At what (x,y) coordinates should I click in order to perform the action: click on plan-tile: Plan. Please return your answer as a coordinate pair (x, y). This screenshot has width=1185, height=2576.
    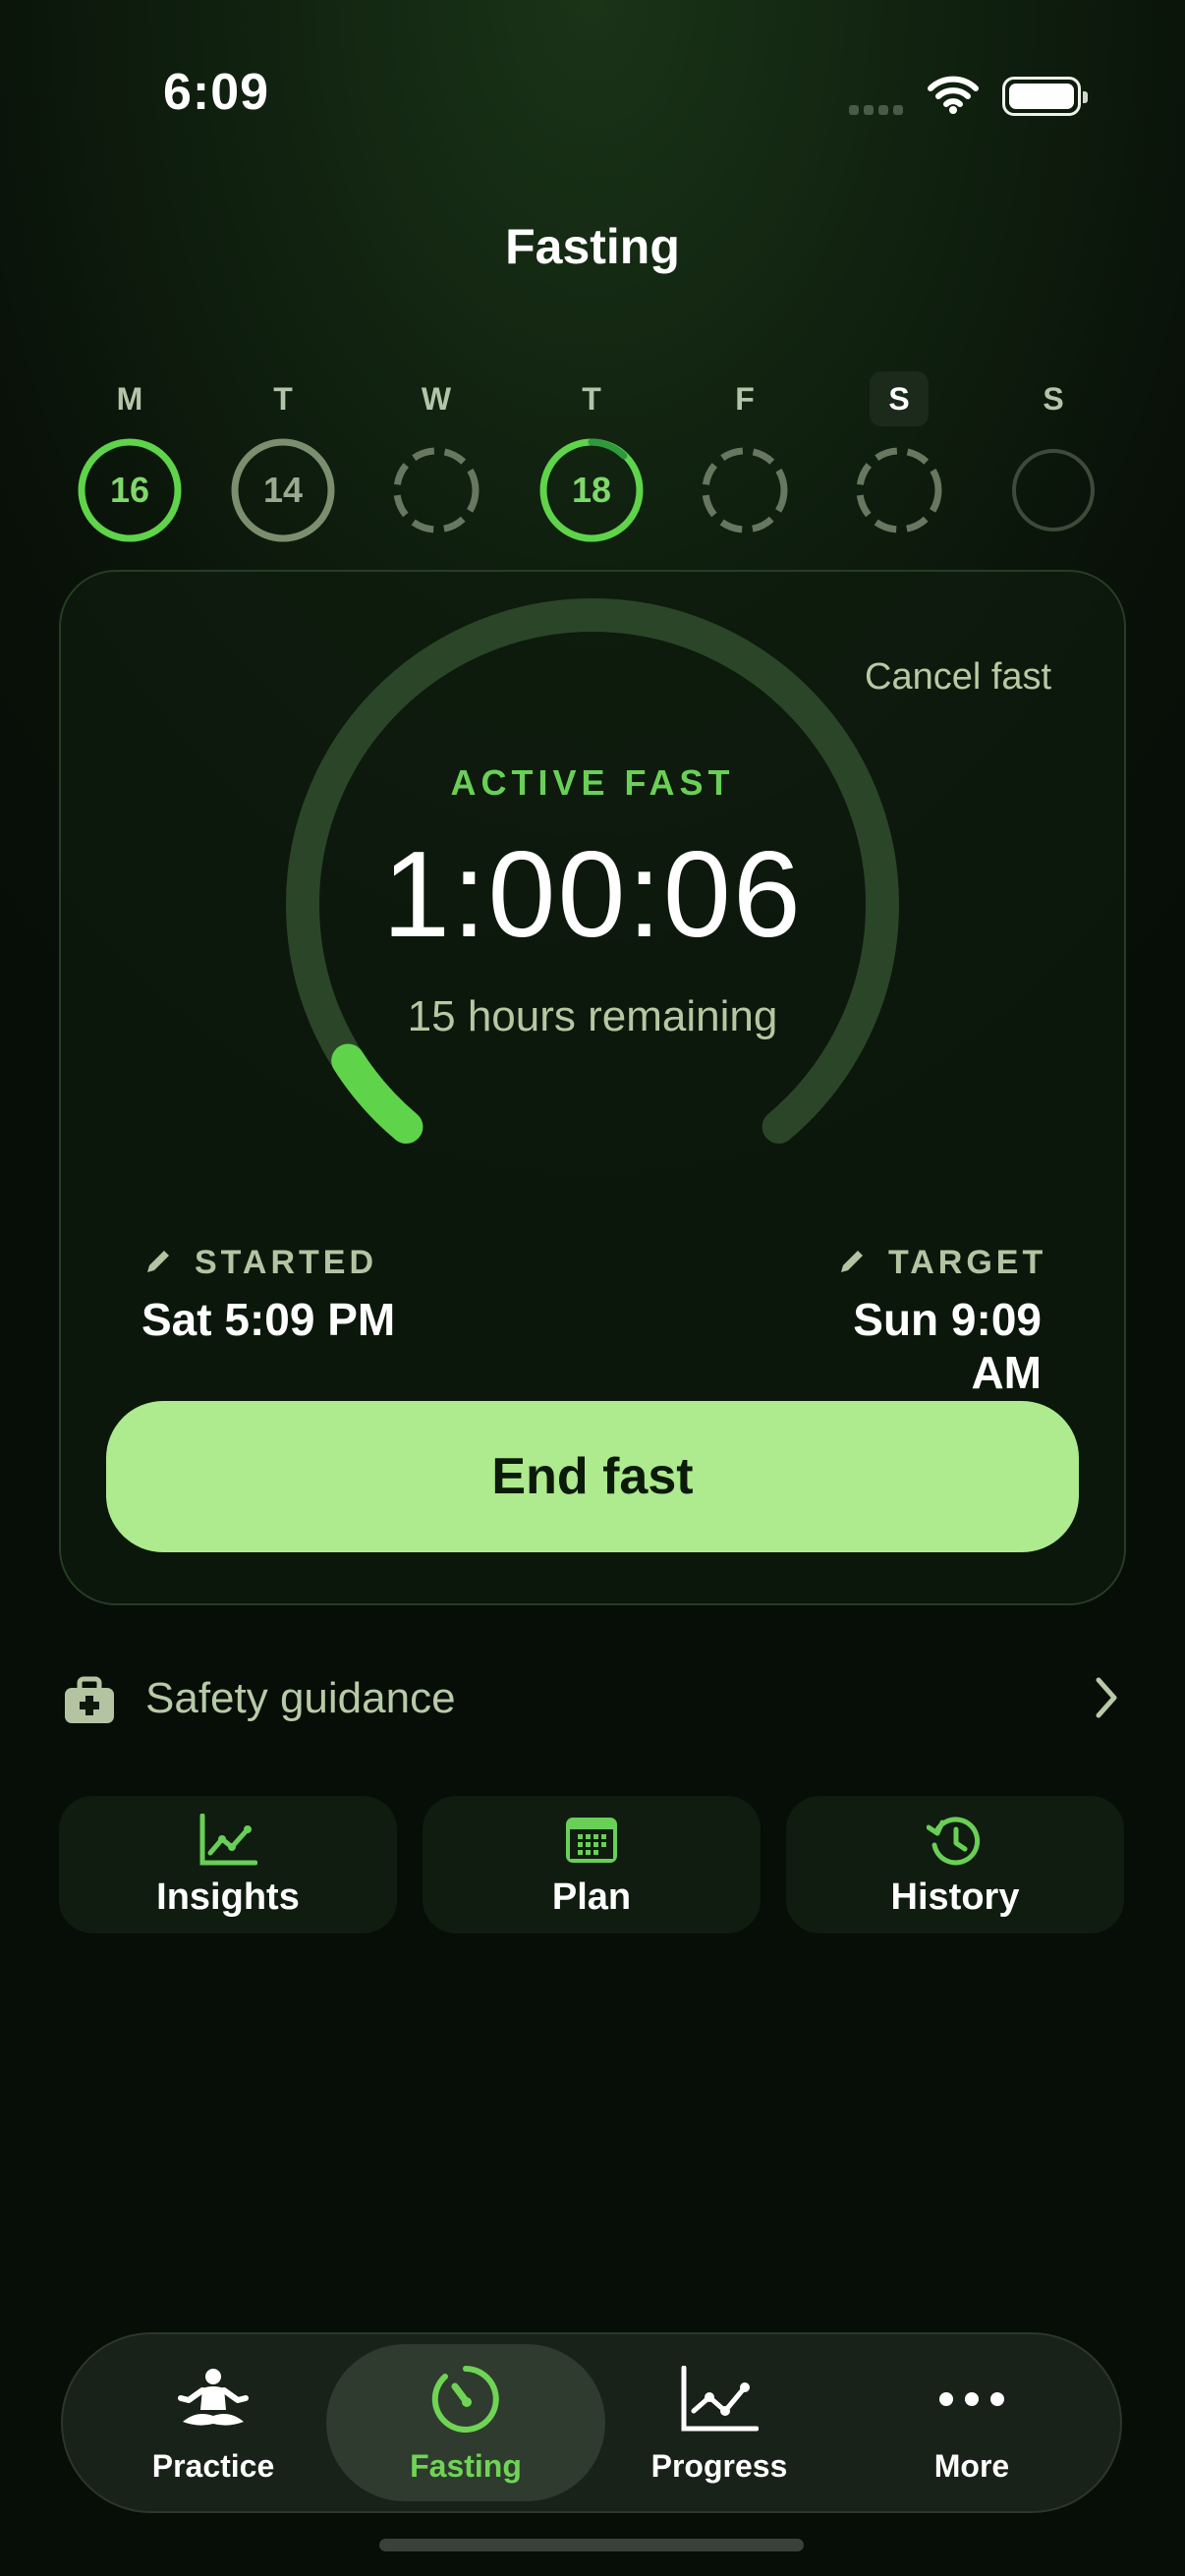
    Looking at the image, I should click on (592, 1864).